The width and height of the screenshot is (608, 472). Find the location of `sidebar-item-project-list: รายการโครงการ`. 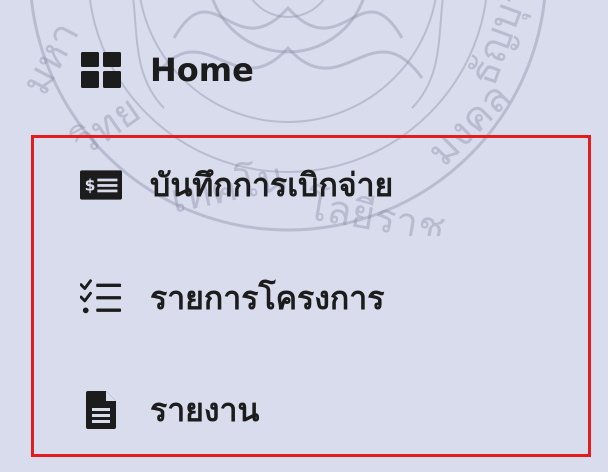

sidebar-item-project-list: รายการโครงการ is located at coordinates (232, 298).